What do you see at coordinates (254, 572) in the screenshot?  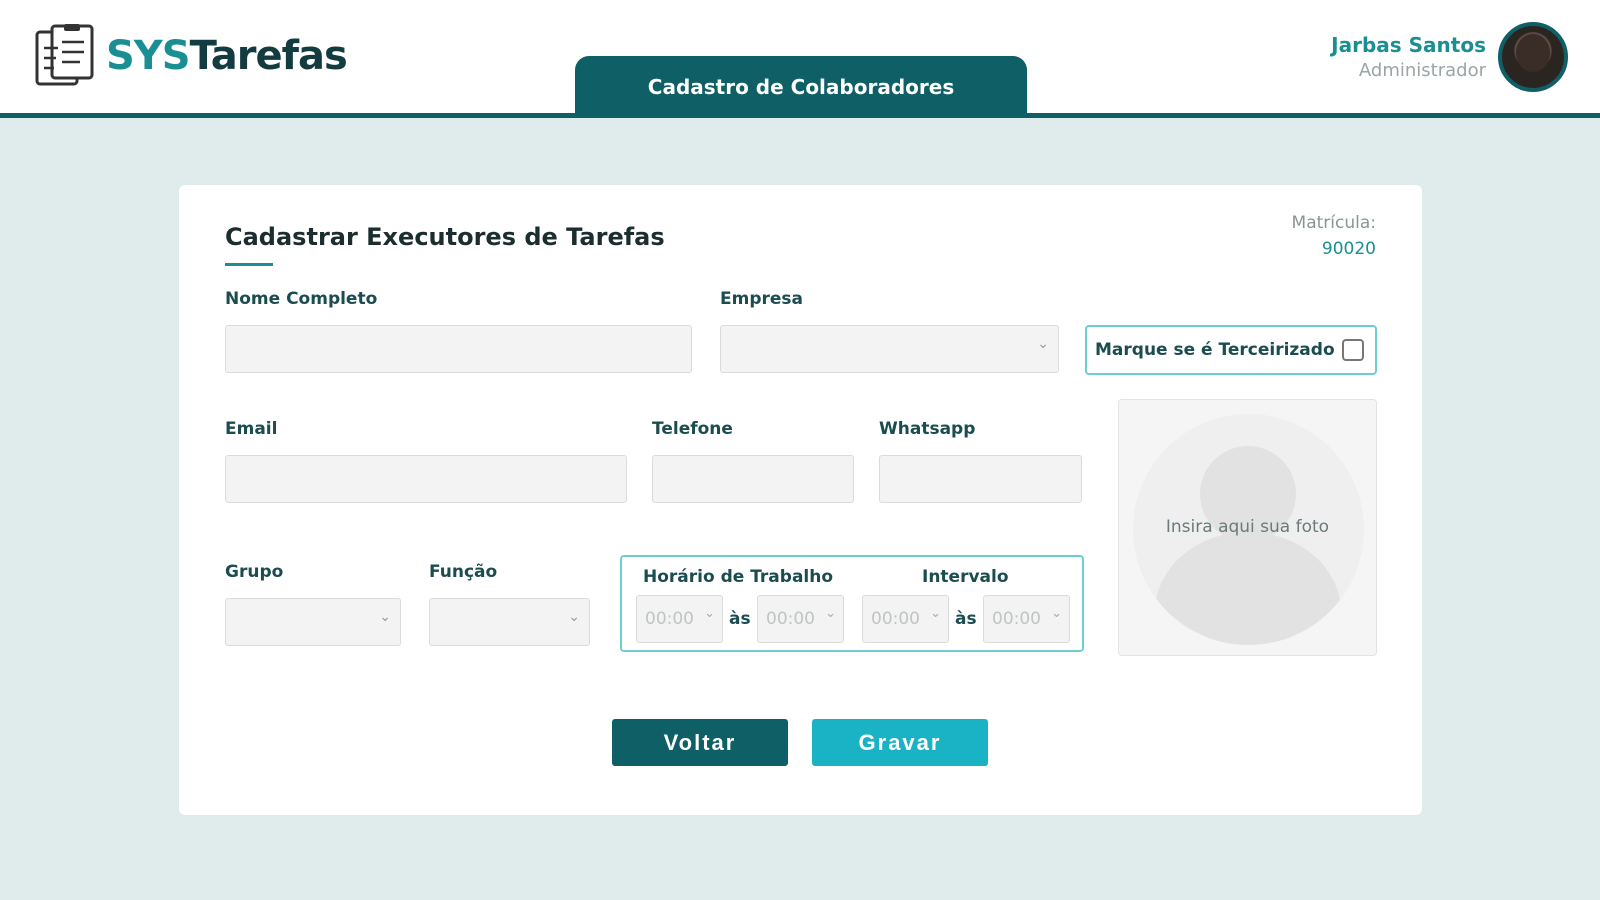 I see `grupo-label: Grupo` at bounding box center [254, 572].